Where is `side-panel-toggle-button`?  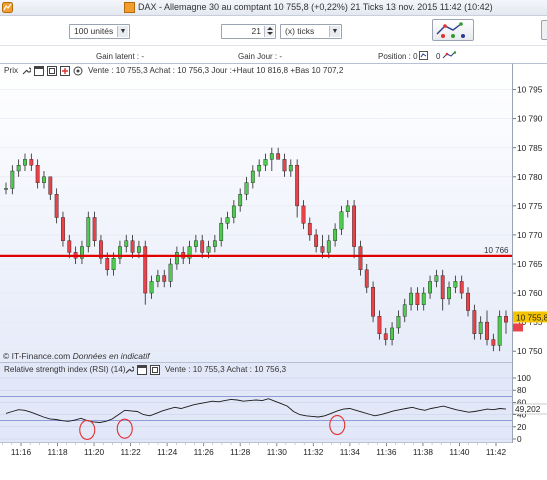
side-panel-toggle-button is located at coordinates (544, 30).